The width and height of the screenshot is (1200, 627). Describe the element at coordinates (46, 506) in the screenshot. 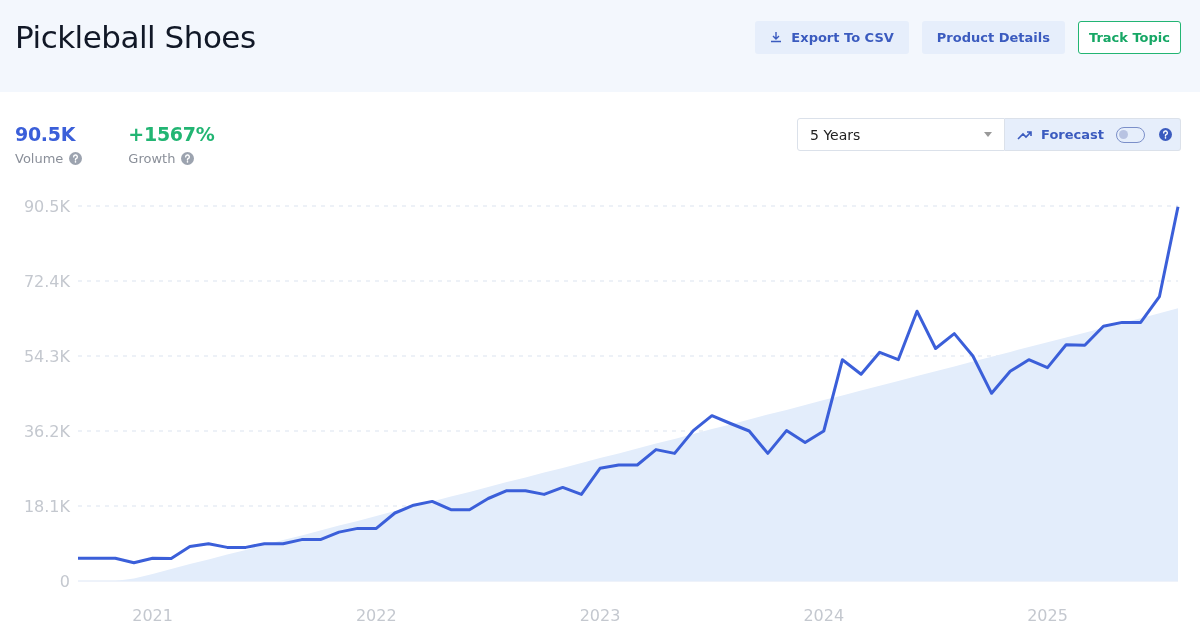

I see `y-tick-label: 18.1K` at that location.